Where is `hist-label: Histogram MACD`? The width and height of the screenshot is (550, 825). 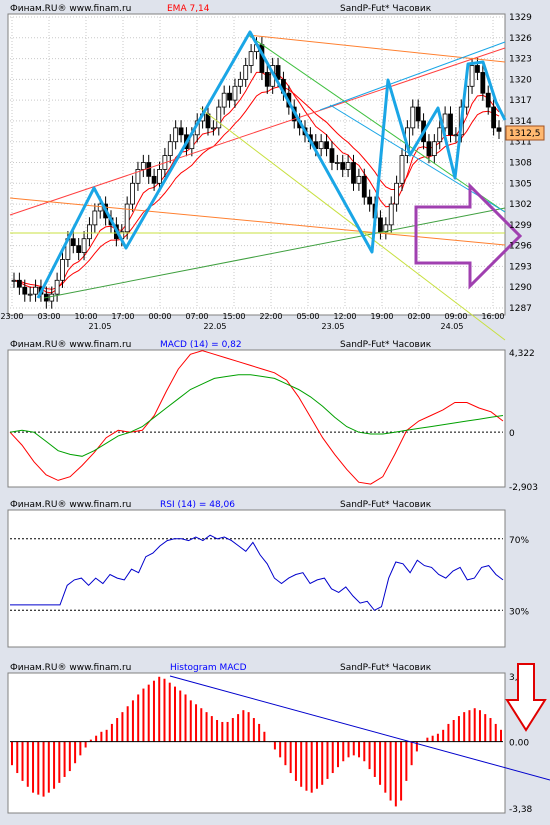 hist-label: Histogram MACD is located at coordinates (208, 668).